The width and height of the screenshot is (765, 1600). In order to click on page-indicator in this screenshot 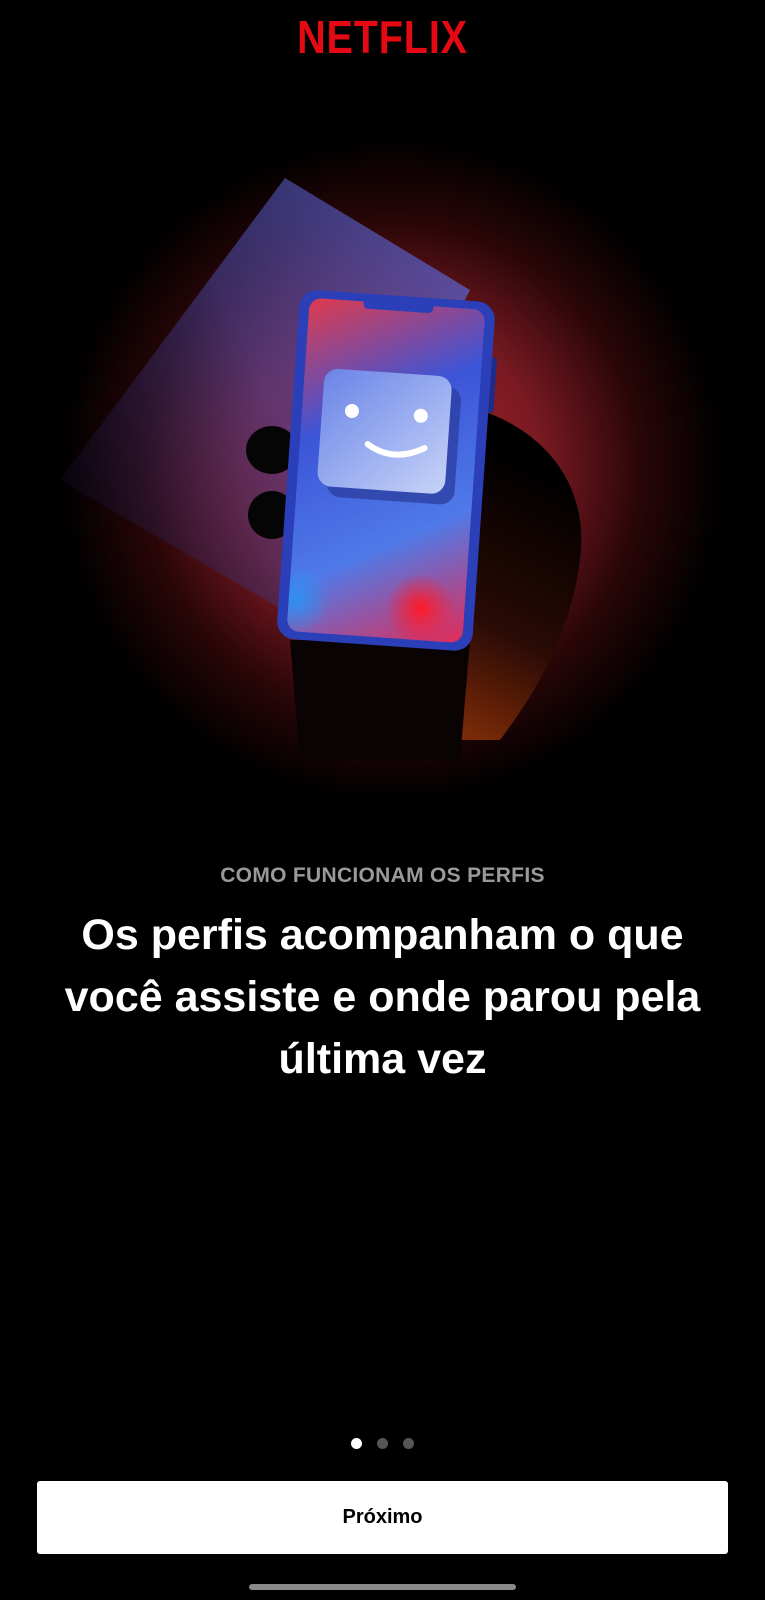, I will do `click(382, 1443)`.